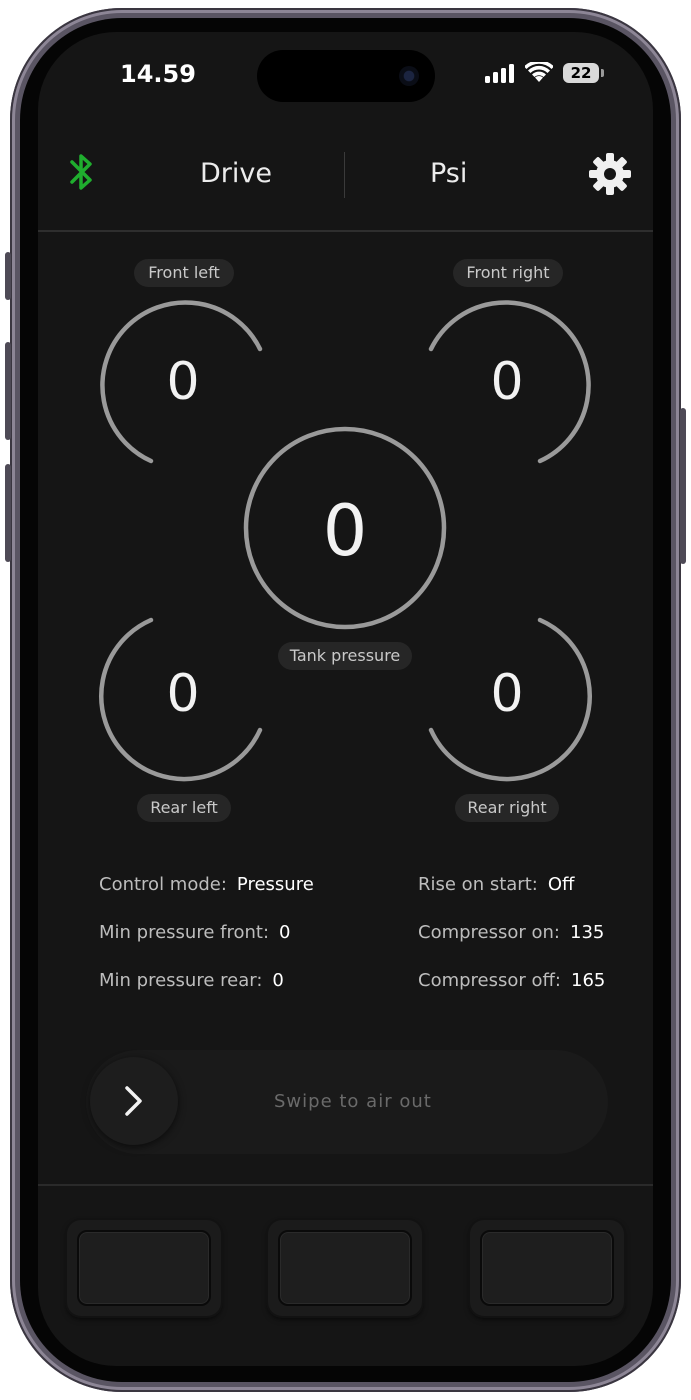 The width and height of the screenshot is (691, 1400). Describe the element at coordinates (8, 276) in the screenshot. I see `action-button` at that location.